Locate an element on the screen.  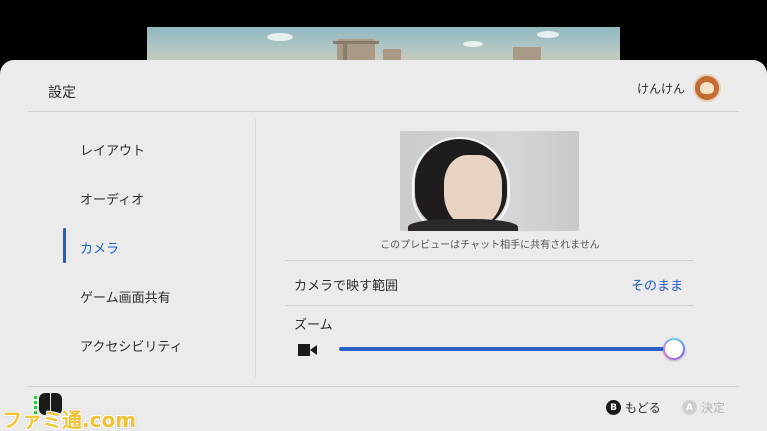
active-item-indicator is located at coordinates (64, 245).